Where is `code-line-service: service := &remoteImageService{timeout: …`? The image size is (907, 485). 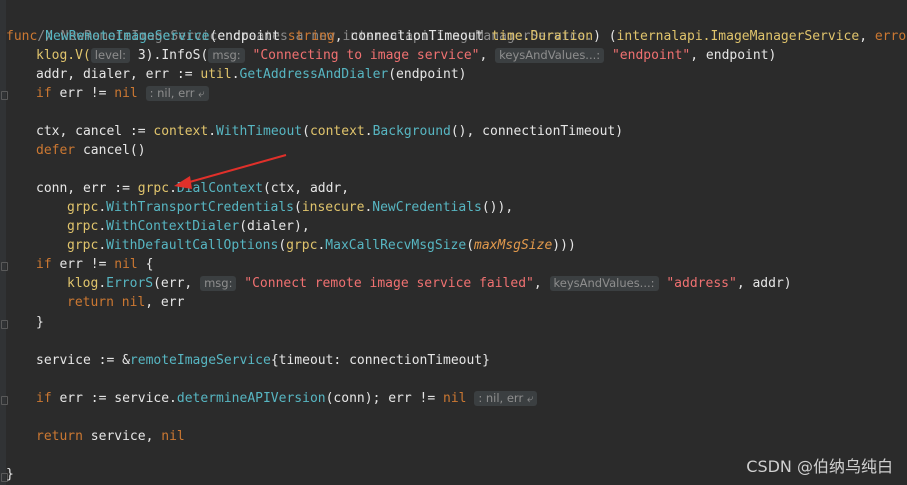
code-line-service: service := &remoteImageService{timeout: … is located at coordinates (263, 360).